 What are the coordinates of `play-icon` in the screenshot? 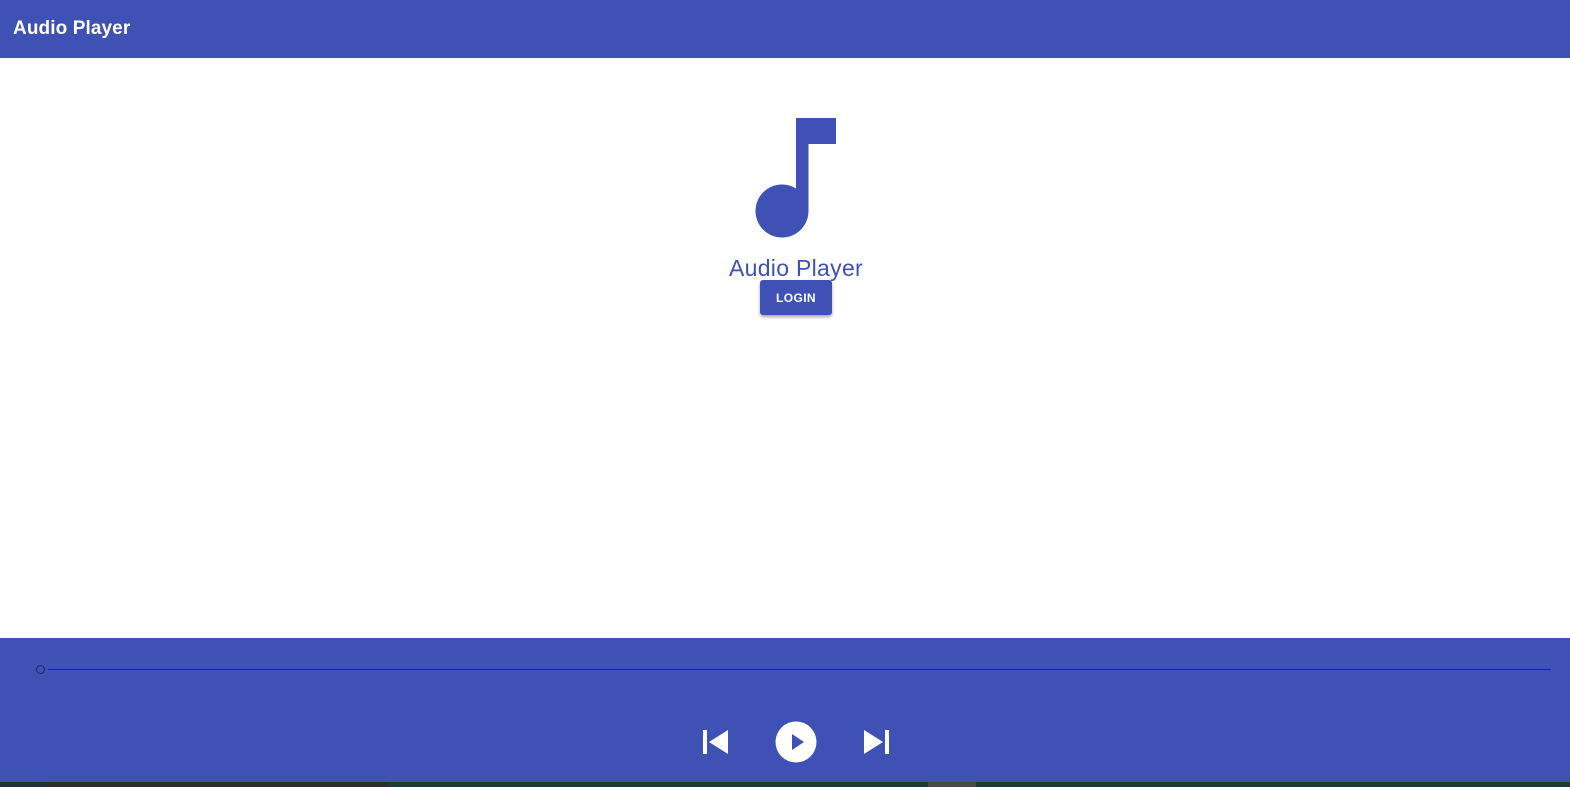 It's located at (796, 742).